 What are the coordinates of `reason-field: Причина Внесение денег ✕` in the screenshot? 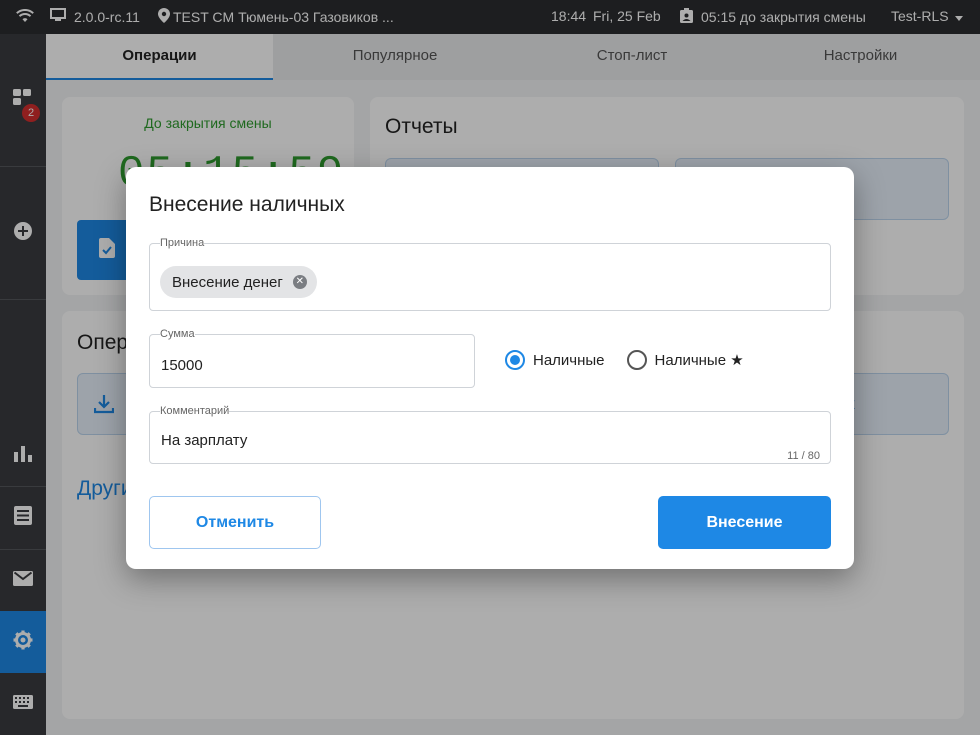 It's located at (490, 274).